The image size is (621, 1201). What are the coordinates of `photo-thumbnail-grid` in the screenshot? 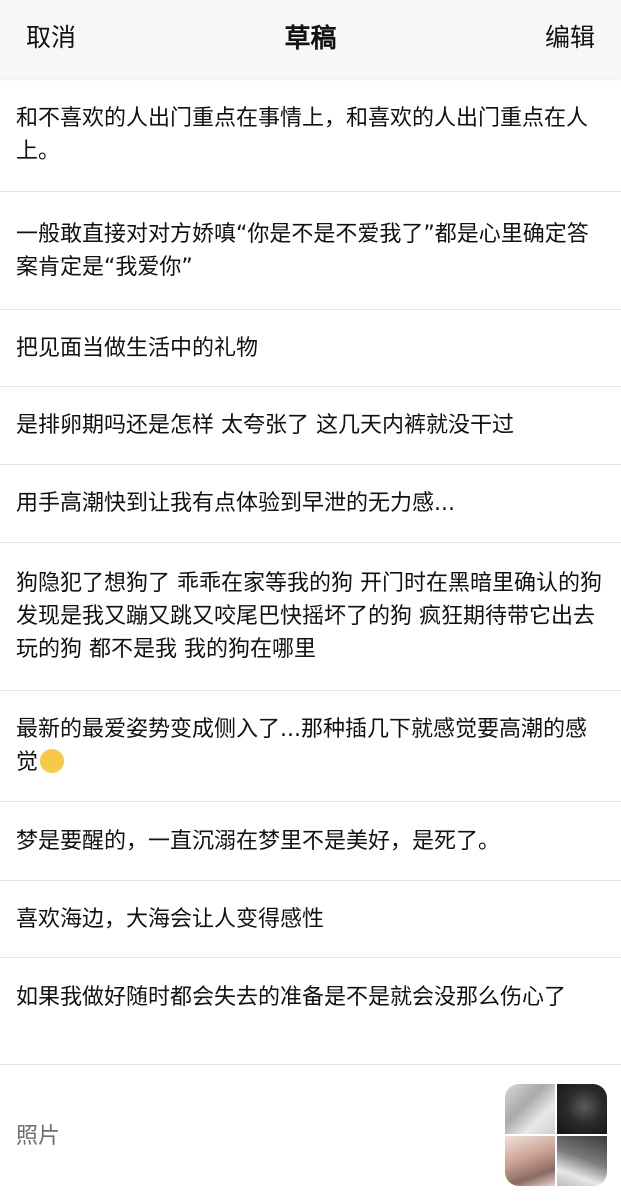 It's located at (556, 1135).